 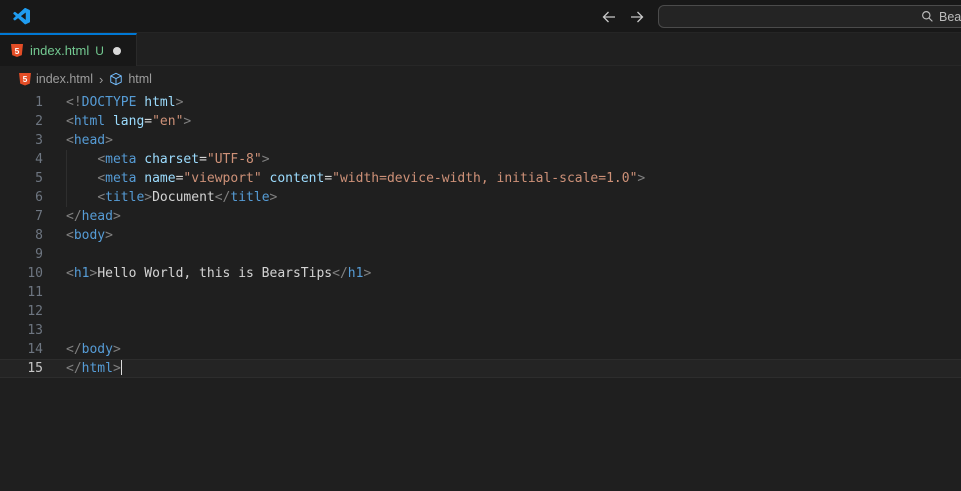 I want to click on forward-button, so click(x=636, y=16).